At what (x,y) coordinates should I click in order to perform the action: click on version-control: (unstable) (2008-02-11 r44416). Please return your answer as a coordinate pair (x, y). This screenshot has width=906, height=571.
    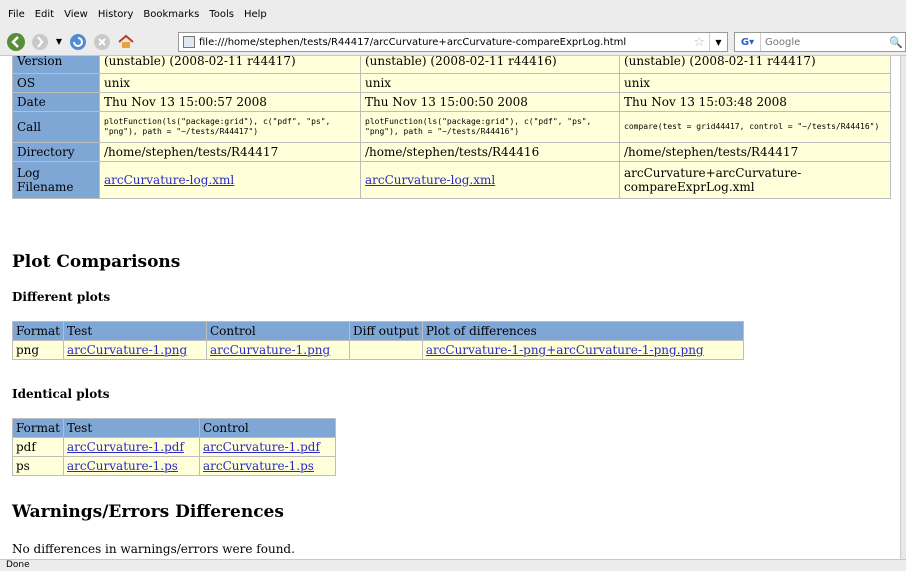
    Looking at the image, I should click on (490, 64).